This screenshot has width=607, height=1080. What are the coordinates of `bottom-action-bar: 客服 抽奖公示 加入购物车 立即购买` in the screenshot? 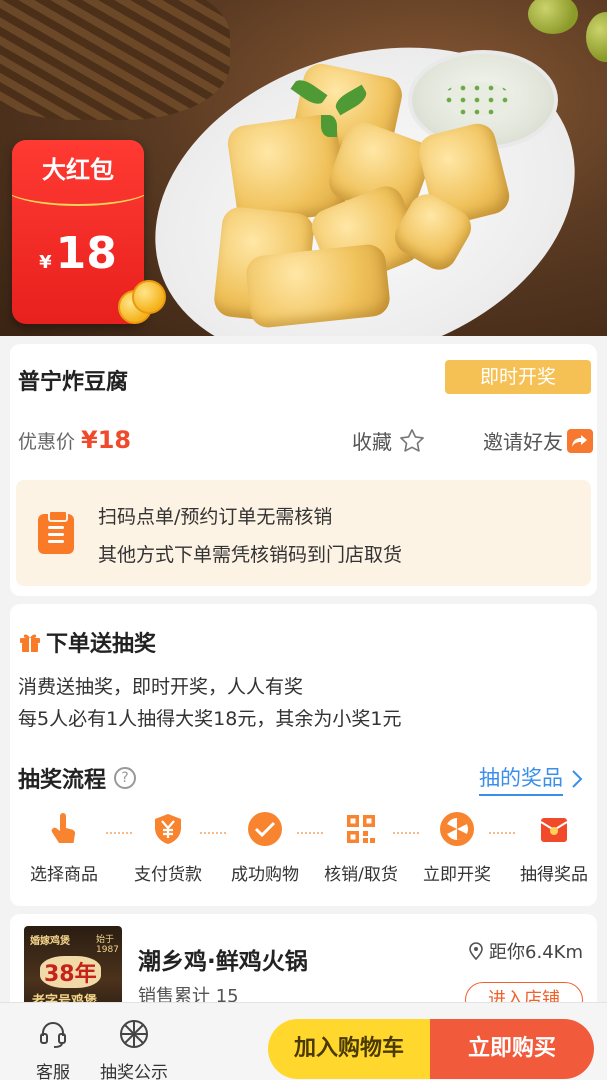 It's located at (303, 1041).